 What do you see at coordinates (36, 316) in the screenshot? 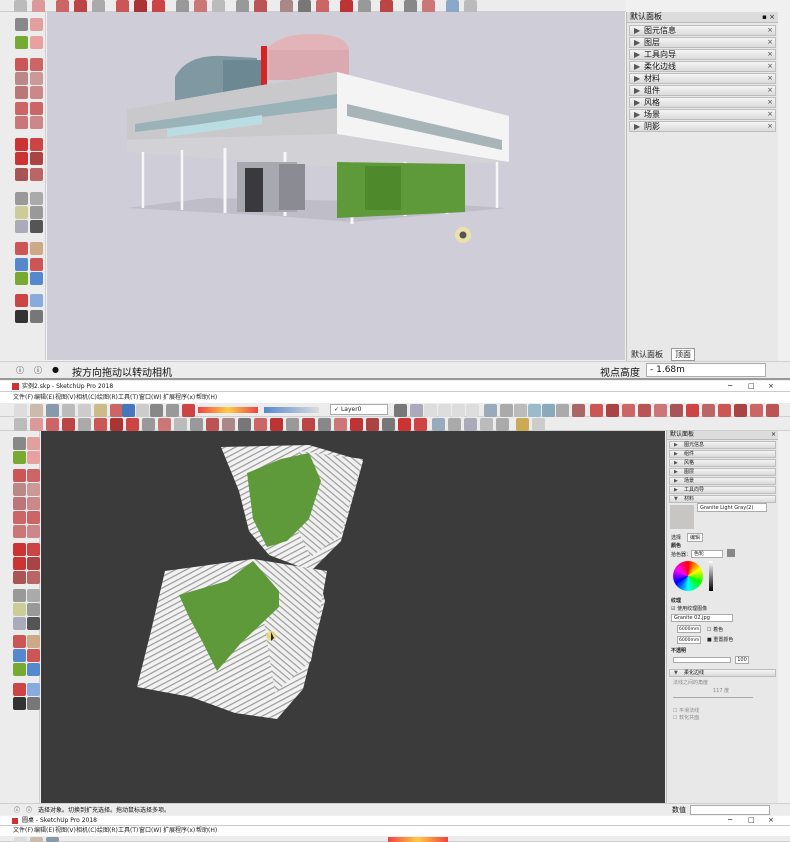
I see `section-tool-icon` at bounding box center [36, 316].